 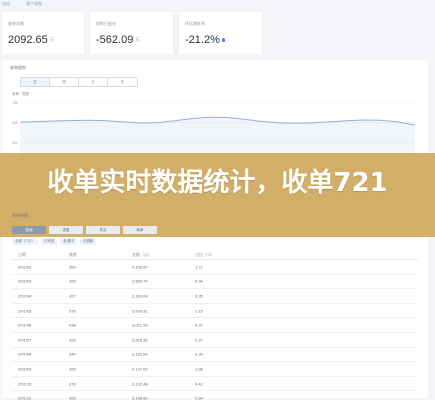 What do you see at coordinates (84, 230) in the screenshot?
I see `filter-button-row: 查询 重置 导出 刷新` at bounding box center [84, 230].